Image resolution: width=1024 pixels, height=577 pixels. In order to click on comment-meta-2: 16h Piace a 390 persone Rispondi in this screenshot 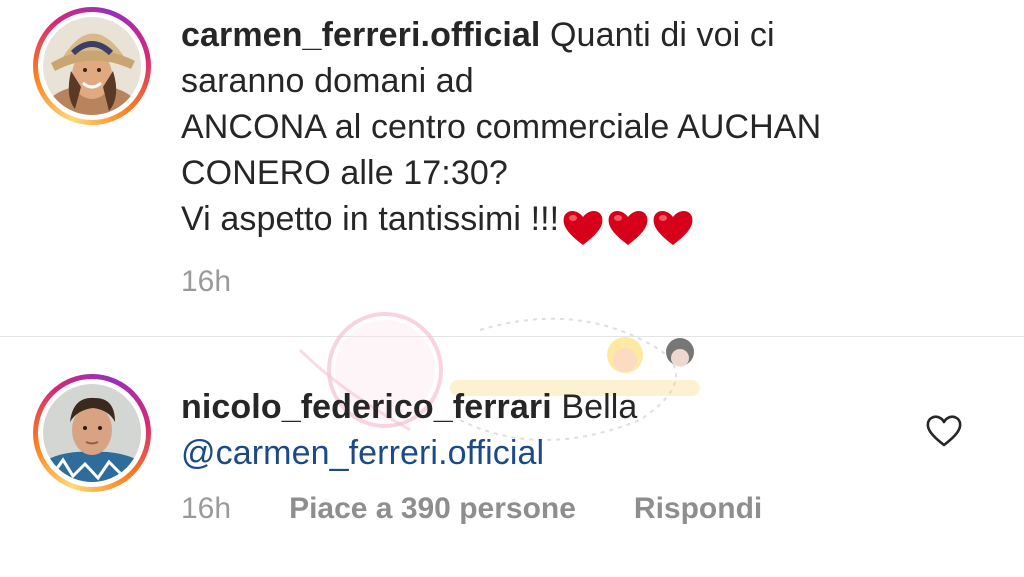, I will do `click(471, 509)`.